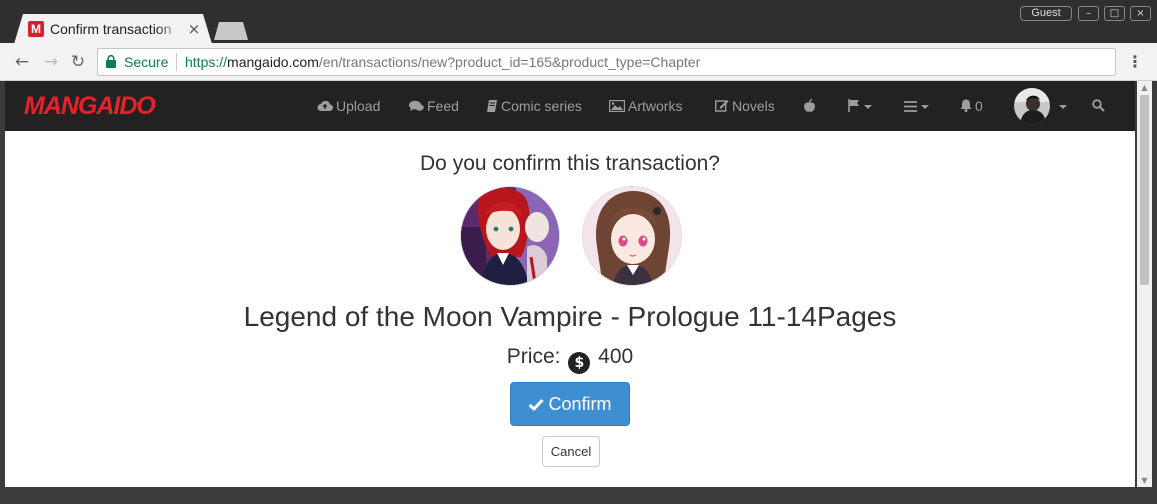 Image resolution: width=1157 pixels, height=504 pixels. I want to click on author-avatar-image, so click(632, 236).